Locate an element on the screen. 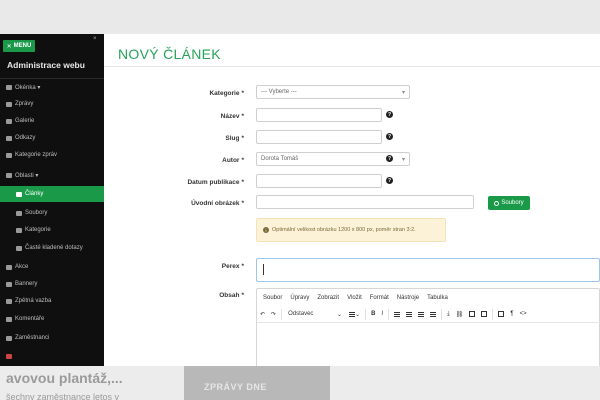 The width and height of the screenshot is (600, 400). block-format-value: Odstavec is located at coordinates (301, 314).